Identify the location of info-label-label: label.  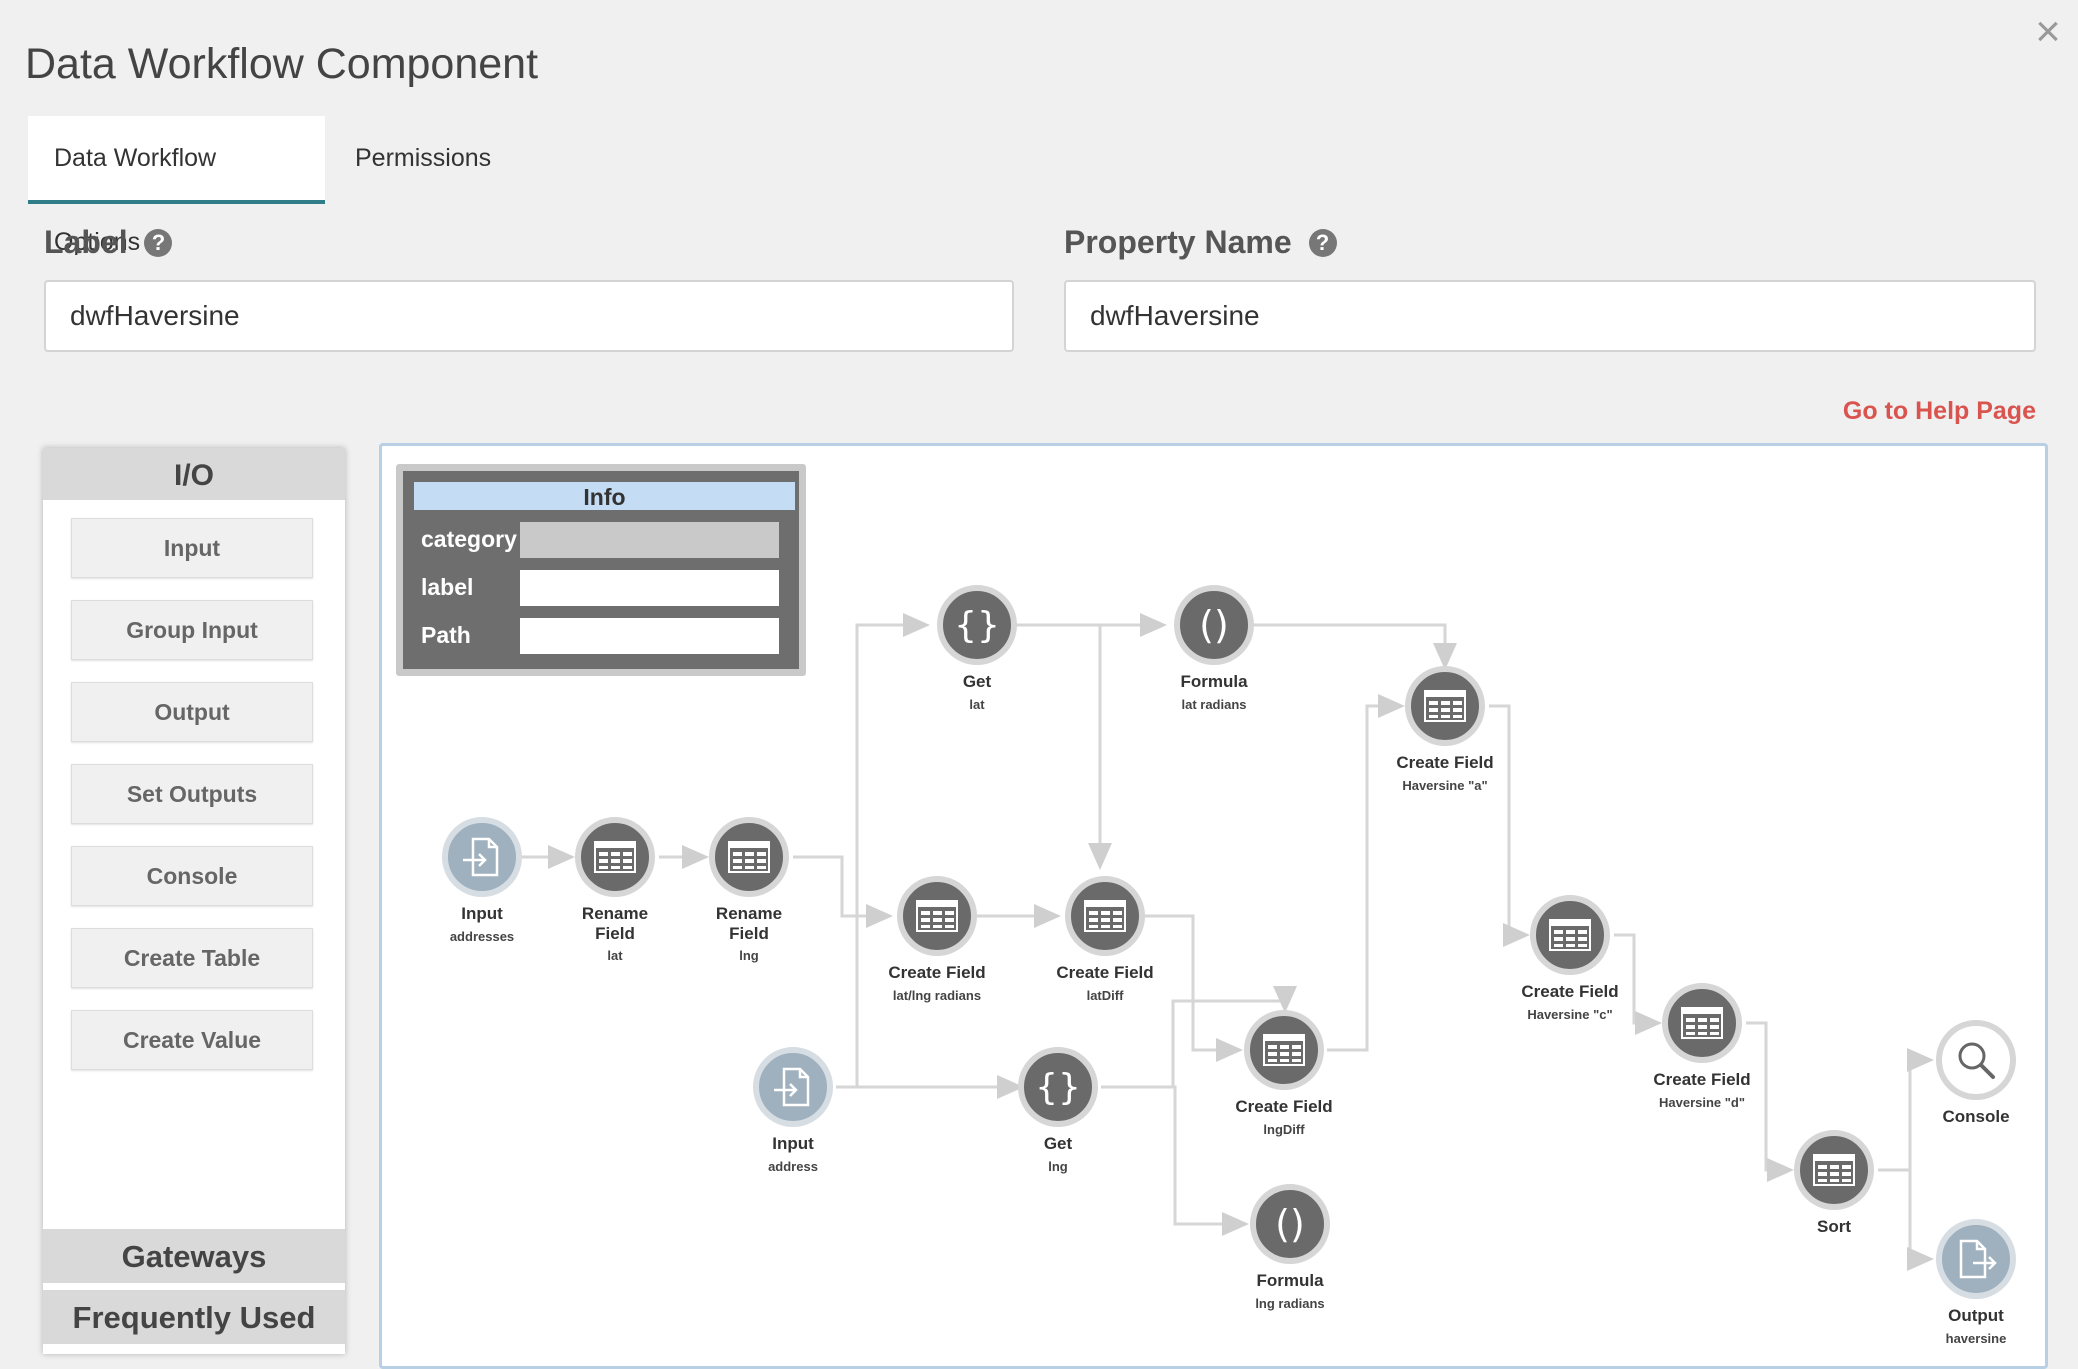
(447, 587).